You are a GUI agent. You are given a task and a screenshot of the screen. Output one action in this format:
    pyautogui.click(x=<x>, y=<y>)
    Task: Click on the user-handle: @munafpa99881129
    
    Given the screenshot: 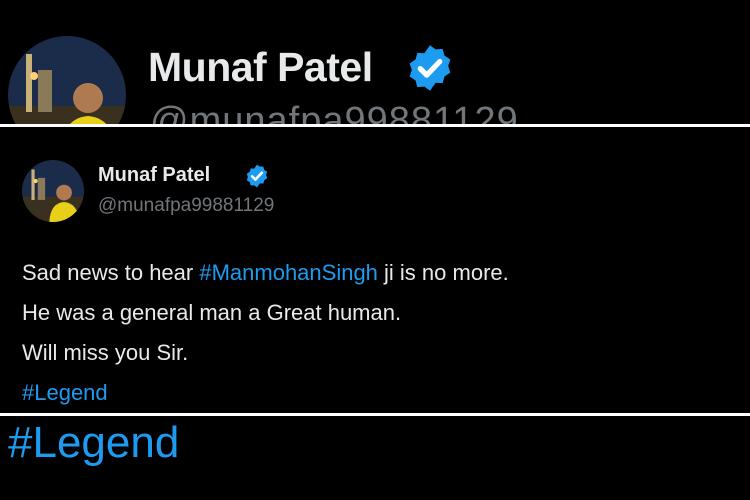 What is the action you would take?
    pyautogui.click(x=186, y=206)
    